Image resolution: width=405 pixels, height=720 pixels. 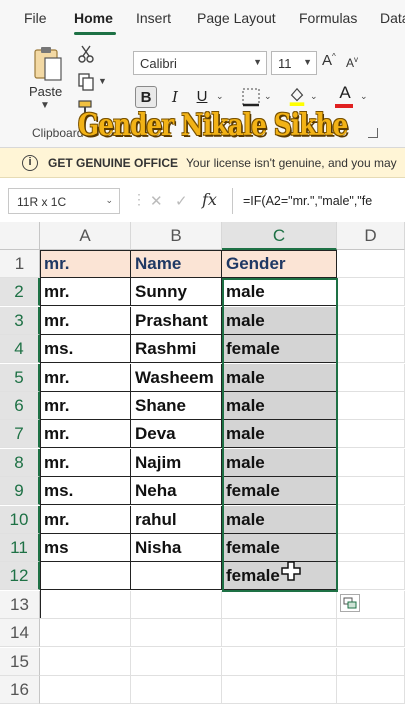 I want to click on increase-font-size-icon: A^, so click(x=329, y=60).